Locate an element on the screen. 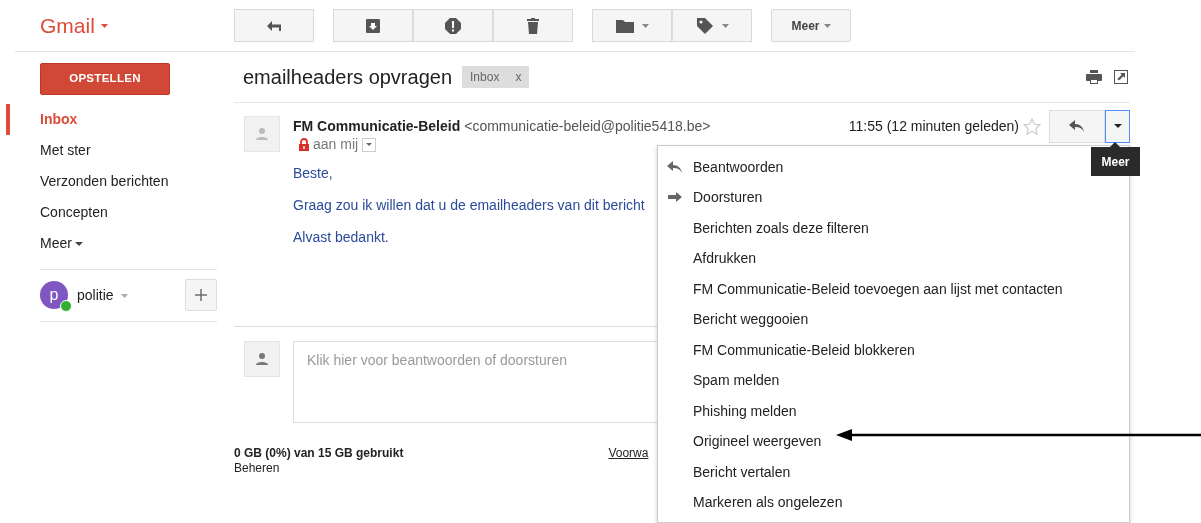  reply-prompt: Klik hier voor is located at coordinates (347, 360).